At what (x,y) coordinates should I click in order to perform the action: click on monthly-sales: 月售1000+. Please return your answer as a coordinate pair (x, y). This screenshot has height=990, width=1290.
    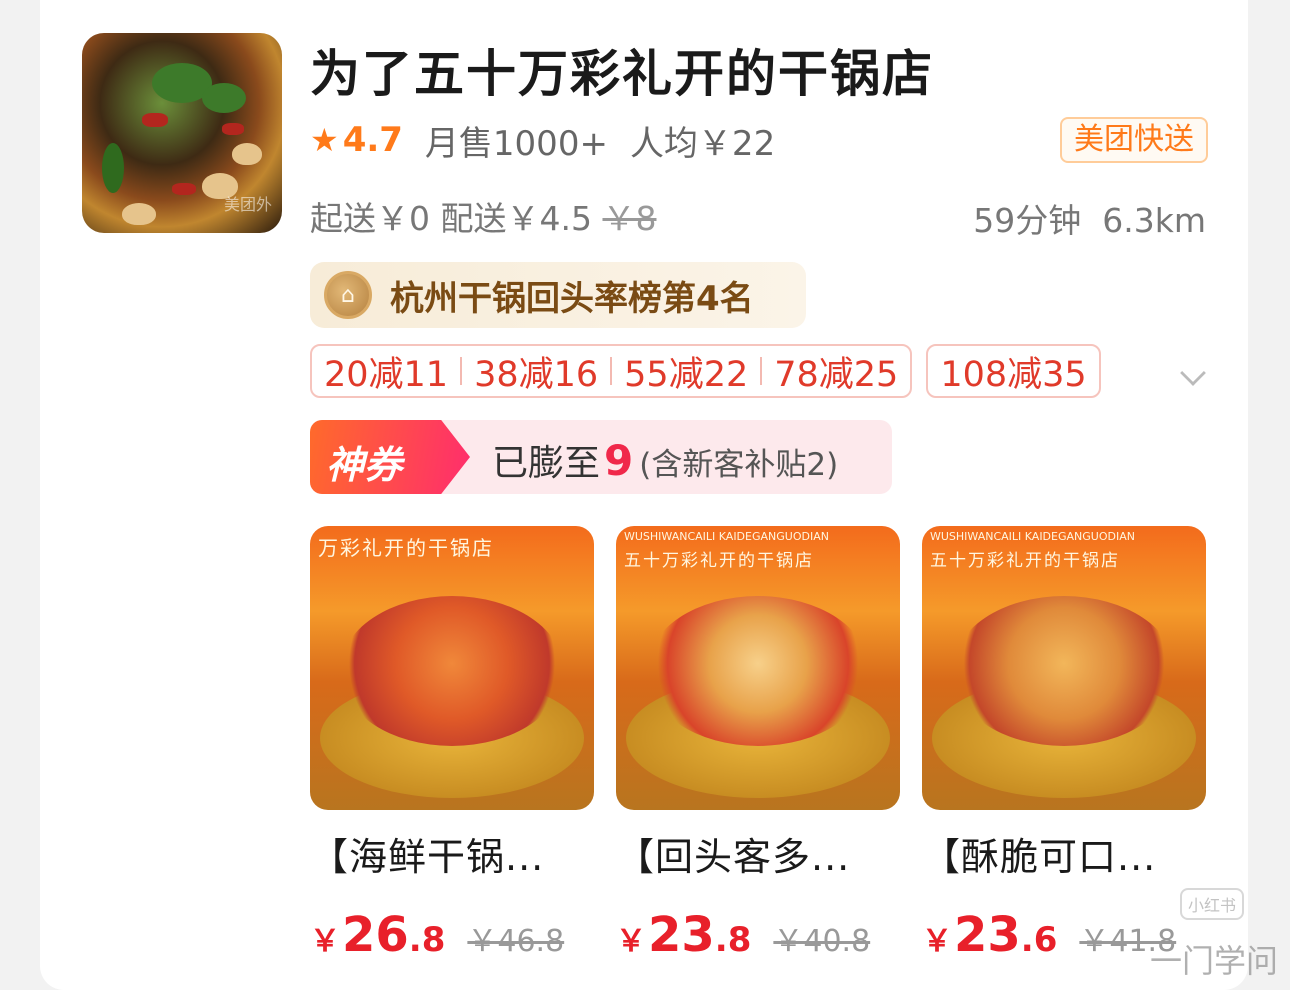
    Looking at the image, I should click on (516, 143).